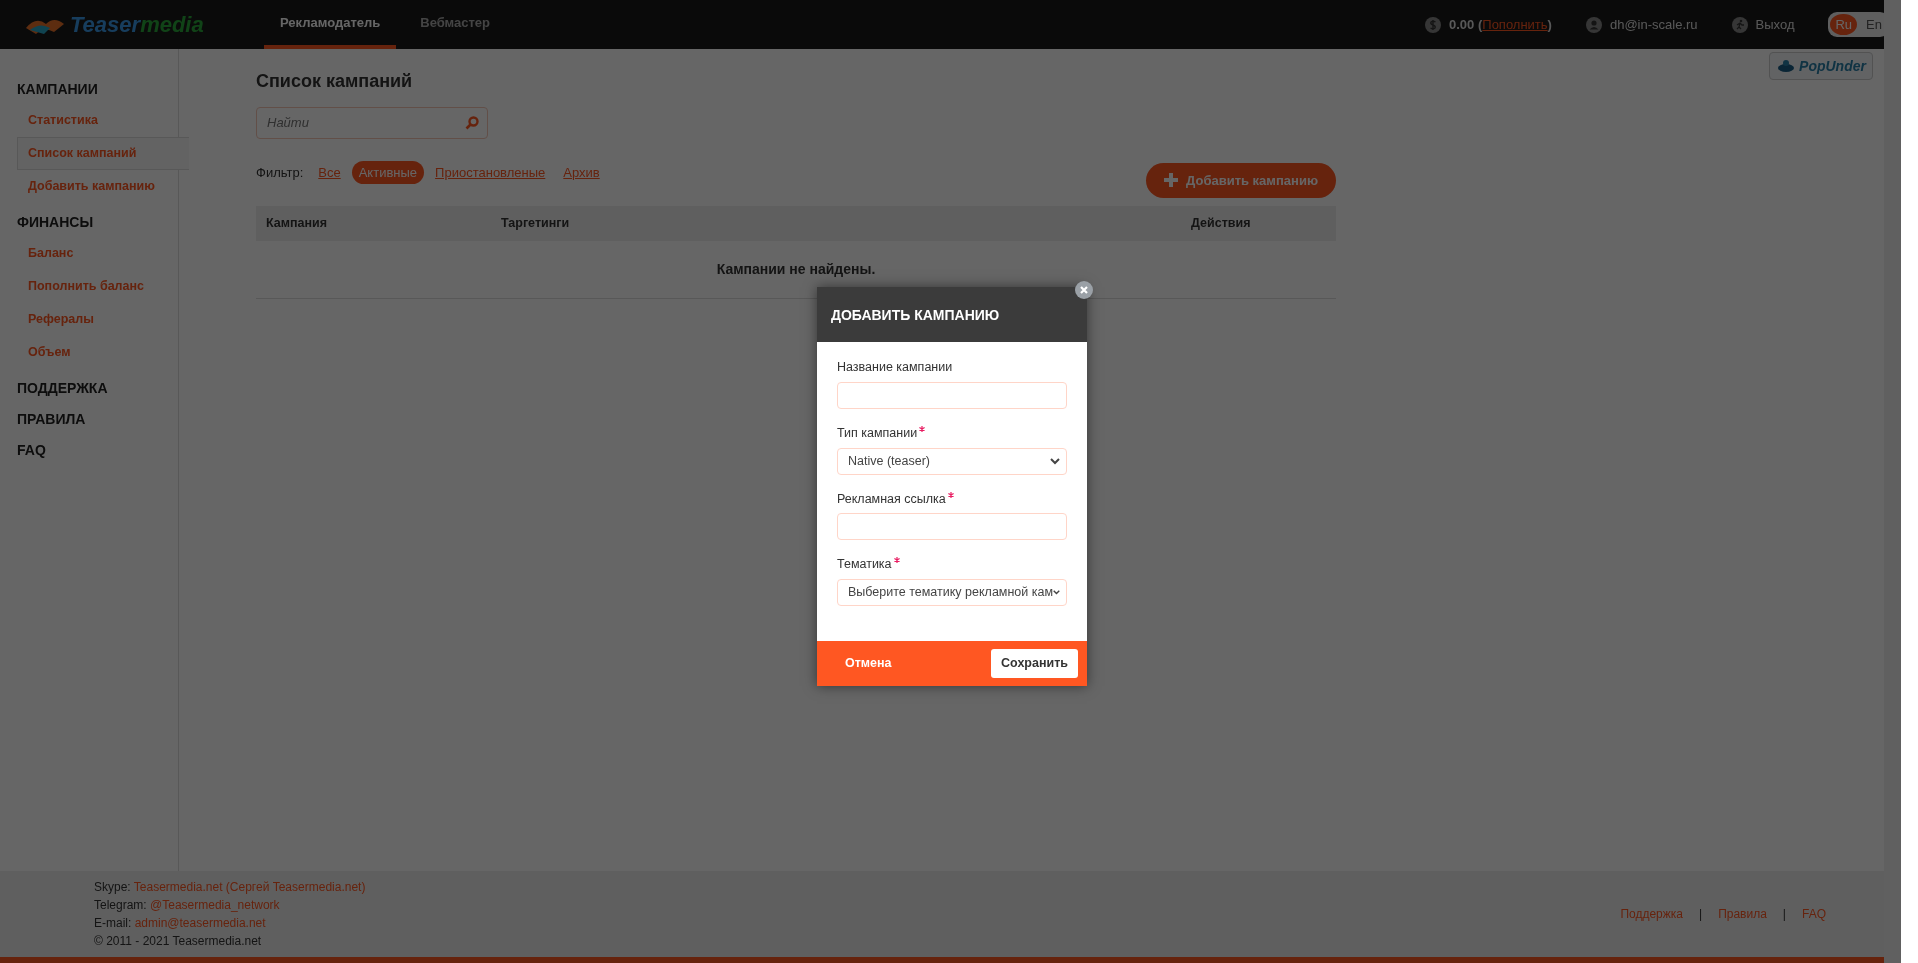 The height and width of the screenshot is (963, 1918). I want to click on language-option: En, so click(1874, 24).